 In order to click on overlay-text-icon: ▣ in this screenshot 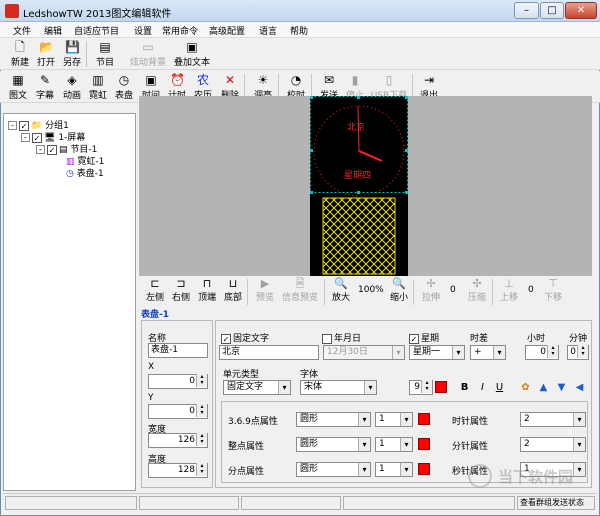, I will do `click(192, 47)`.